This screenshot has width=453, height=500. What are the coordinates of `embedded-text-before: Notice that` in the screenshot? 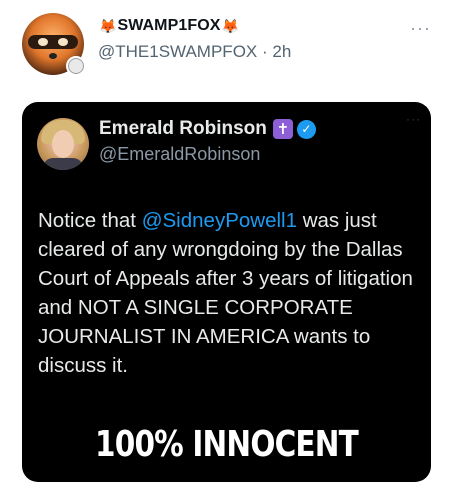 It's located at (90, 220).